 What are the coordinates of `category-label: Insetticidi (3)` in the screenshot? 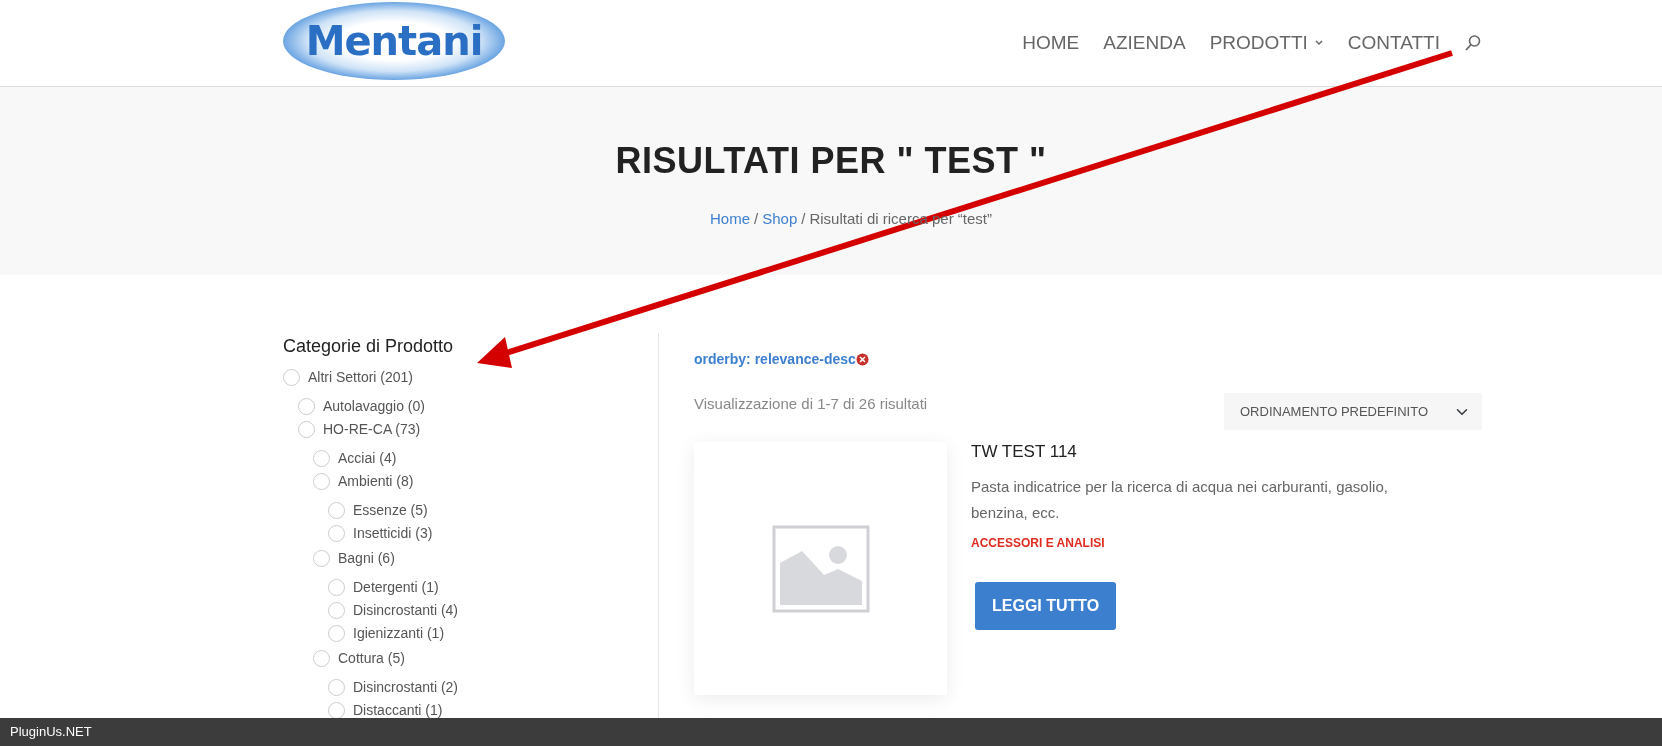 It's located at (393, 533).